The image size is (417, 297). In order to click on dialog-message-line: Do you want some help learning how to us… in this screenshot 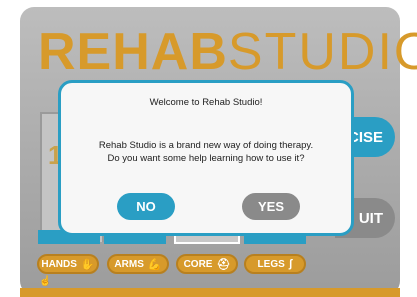, I will do `click(206, 158)`.